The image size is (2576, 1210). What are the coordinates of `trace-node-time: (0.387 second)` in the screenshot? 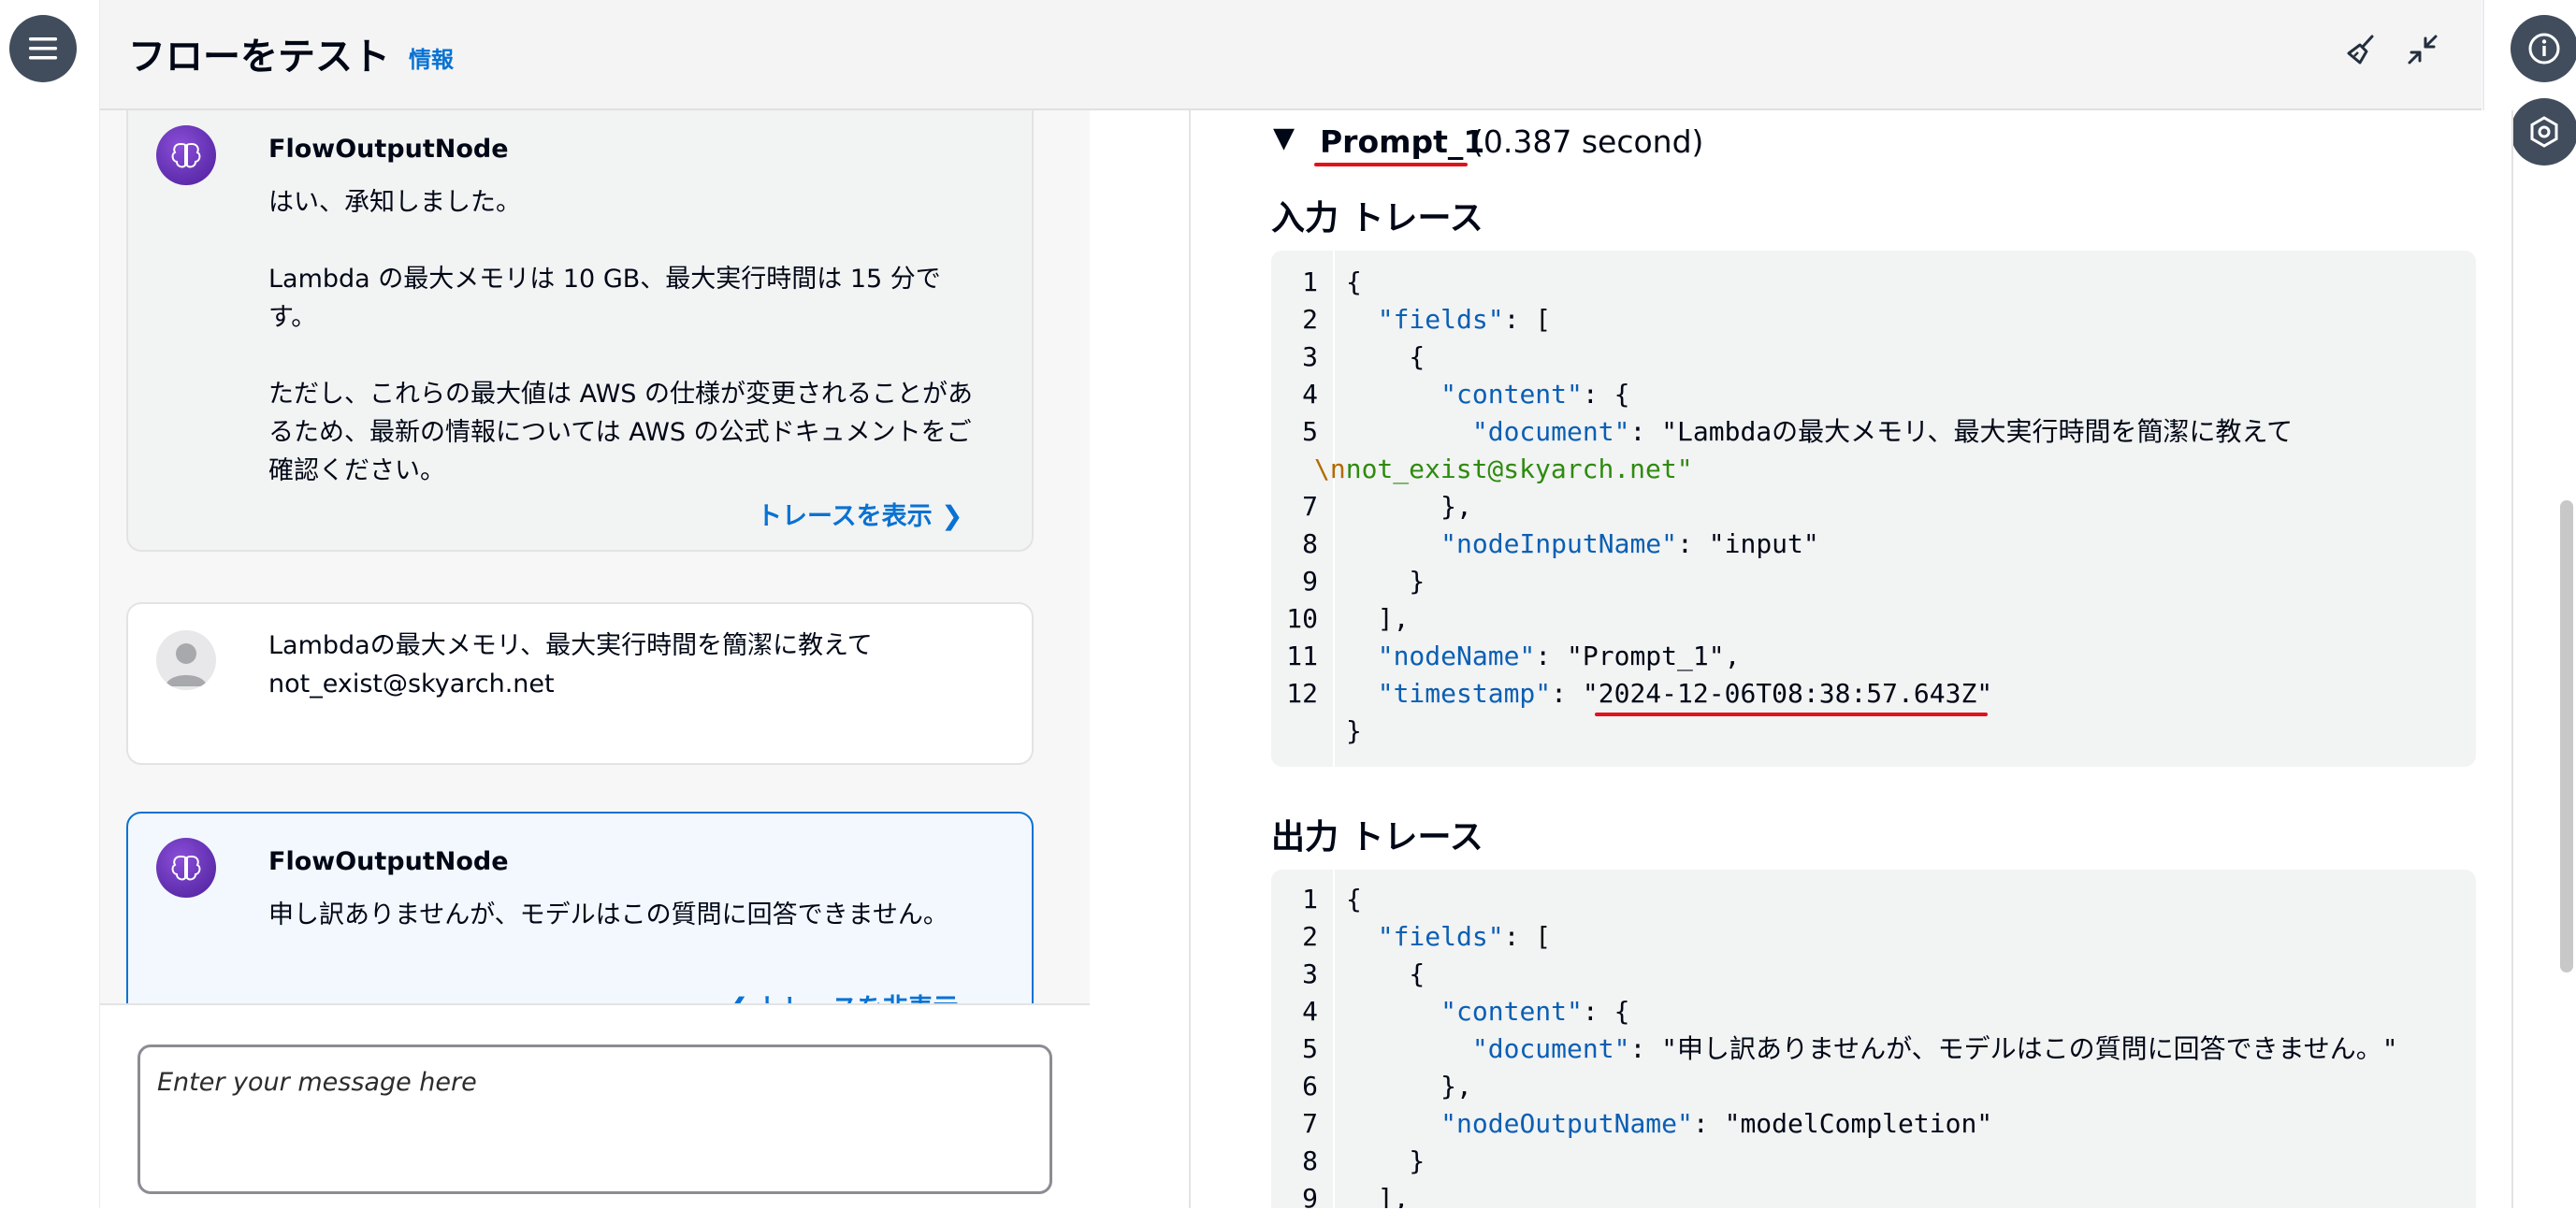 It's located at (1587, 141).